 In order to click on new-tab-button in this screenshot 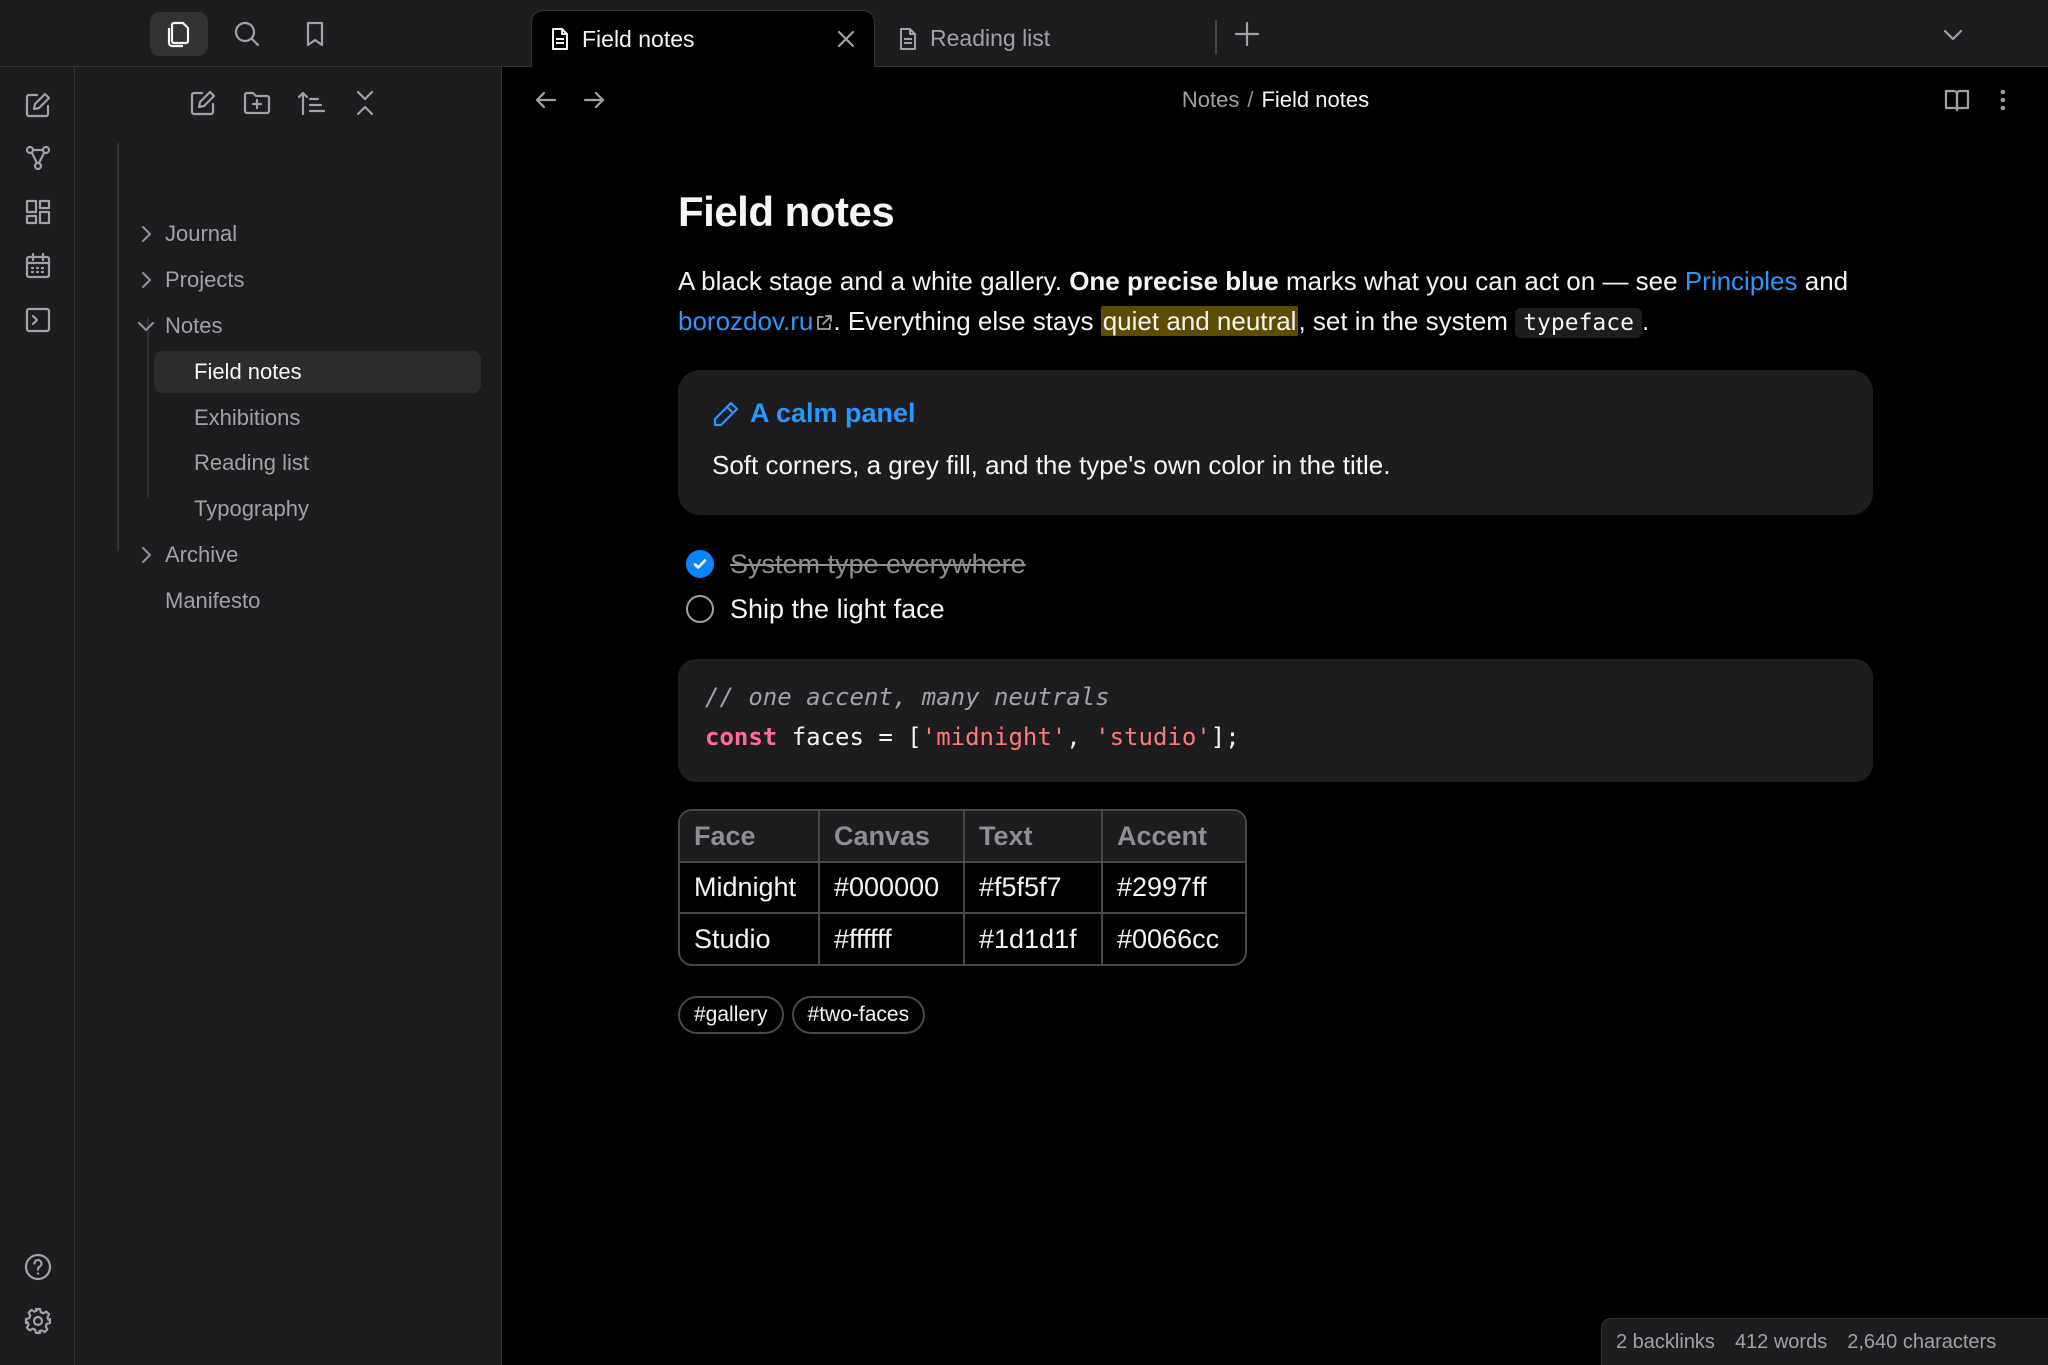, I will do `click(1247, 34)`.